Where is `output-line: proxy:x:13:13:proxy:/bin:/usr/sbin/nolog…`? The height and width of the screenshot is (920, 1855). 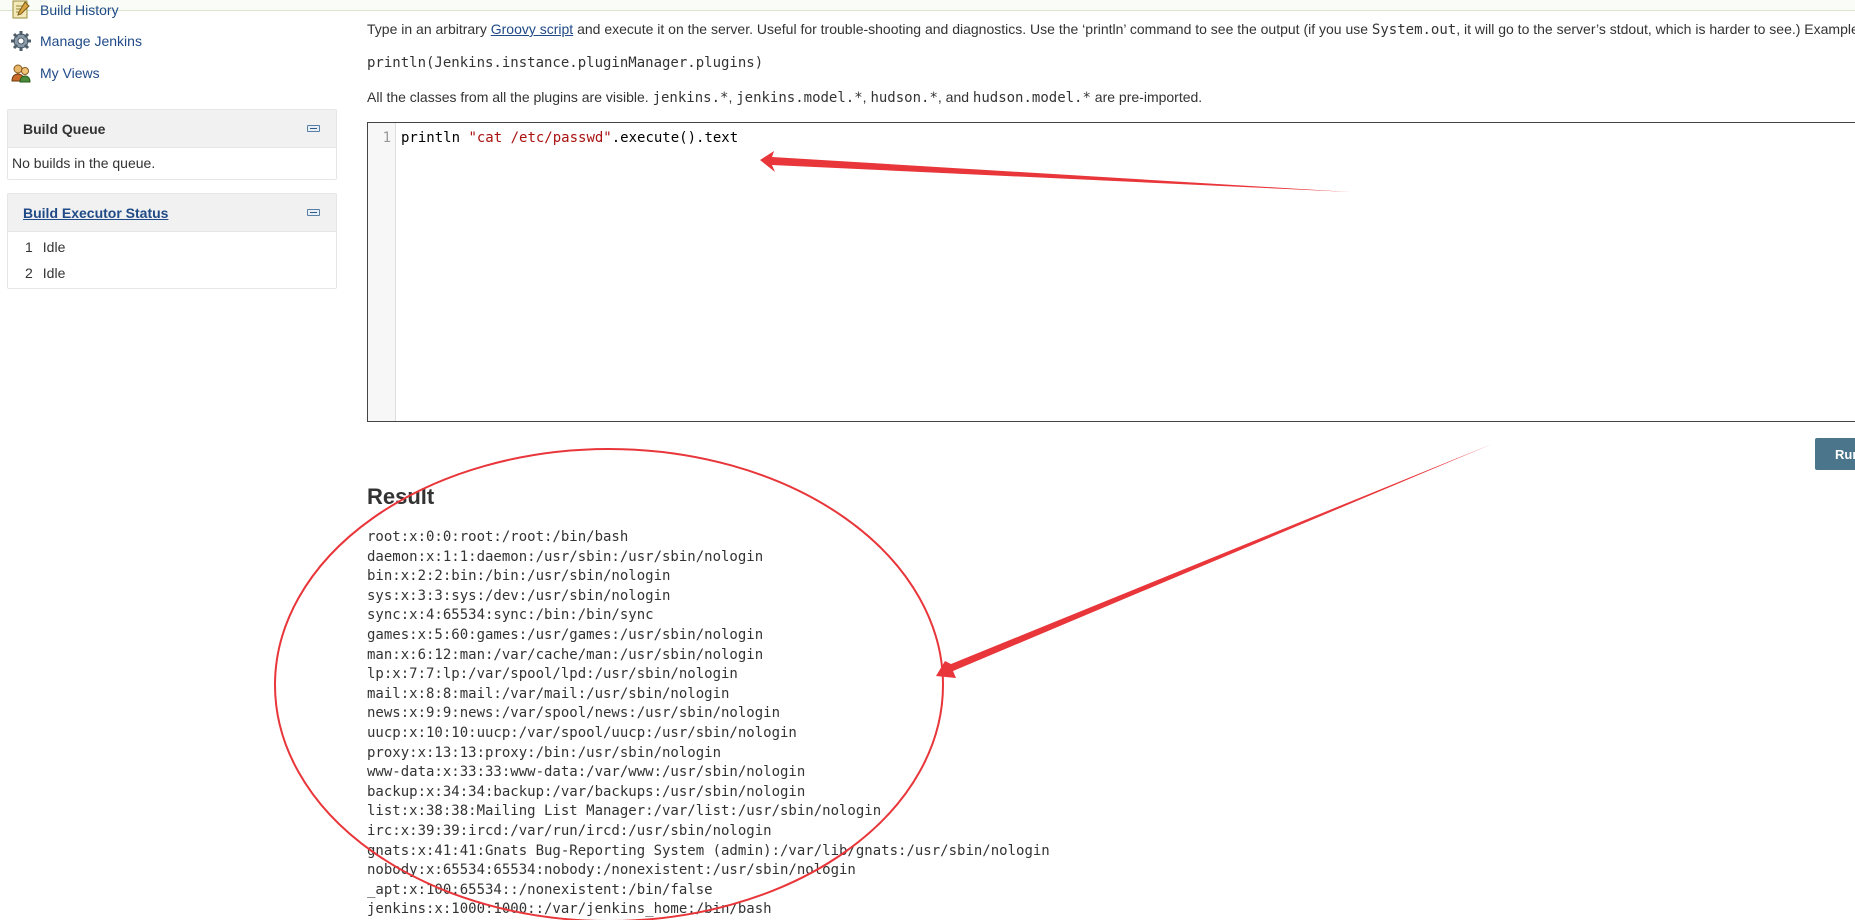
output-line: proxy:x:13:13:proxy:/bin:/usr/sbin/nolog… is located at coordinates (544, 752).